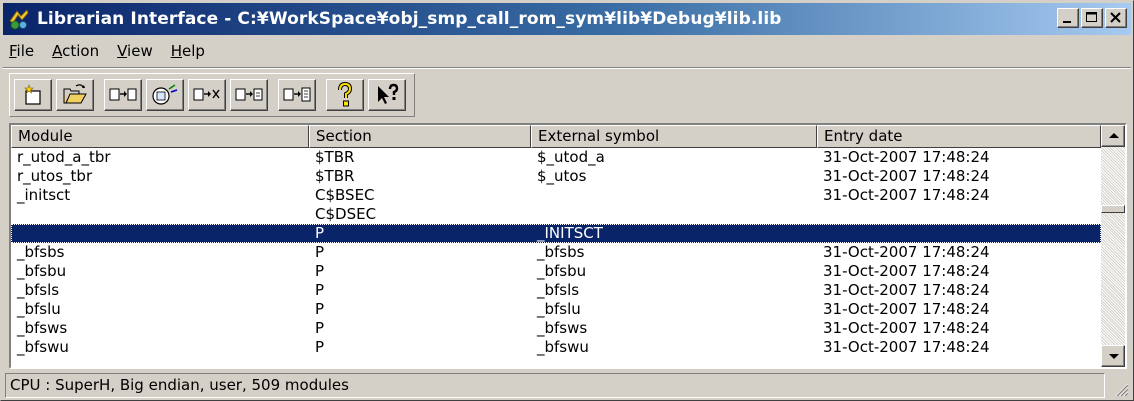  I want to click on close-icon, so click(1115, 17).